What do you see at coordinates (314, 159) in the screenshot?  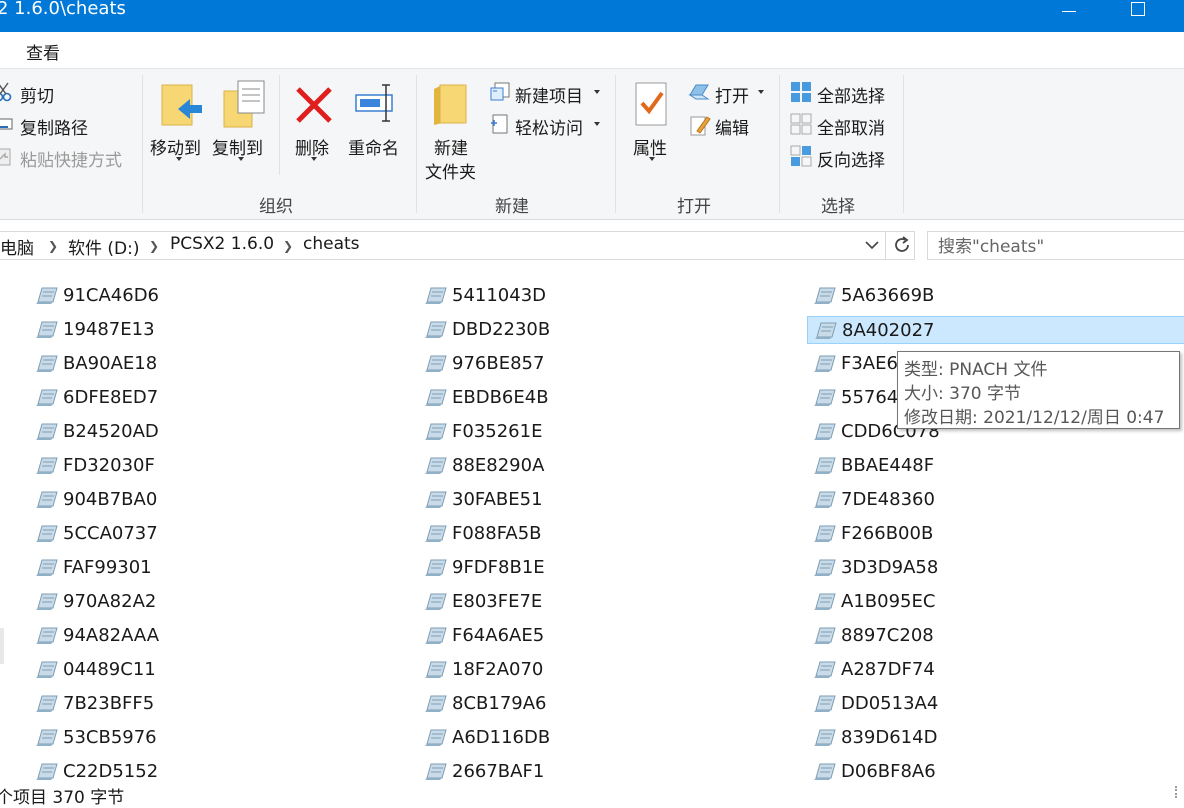 I see `delete-dropdown-icon` at bounding box center [314, 159].